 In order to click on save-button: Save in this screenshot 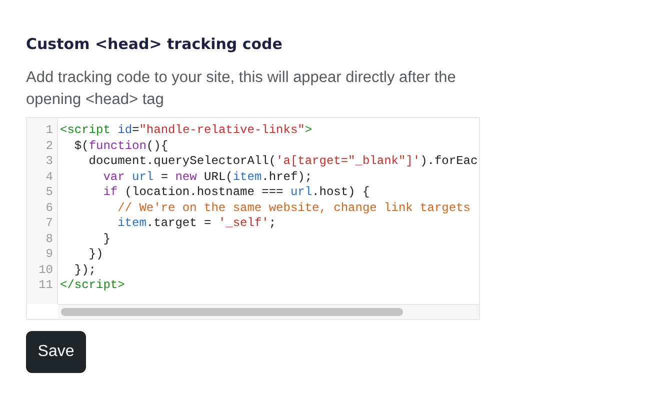, I will do `click(56, 352)`.